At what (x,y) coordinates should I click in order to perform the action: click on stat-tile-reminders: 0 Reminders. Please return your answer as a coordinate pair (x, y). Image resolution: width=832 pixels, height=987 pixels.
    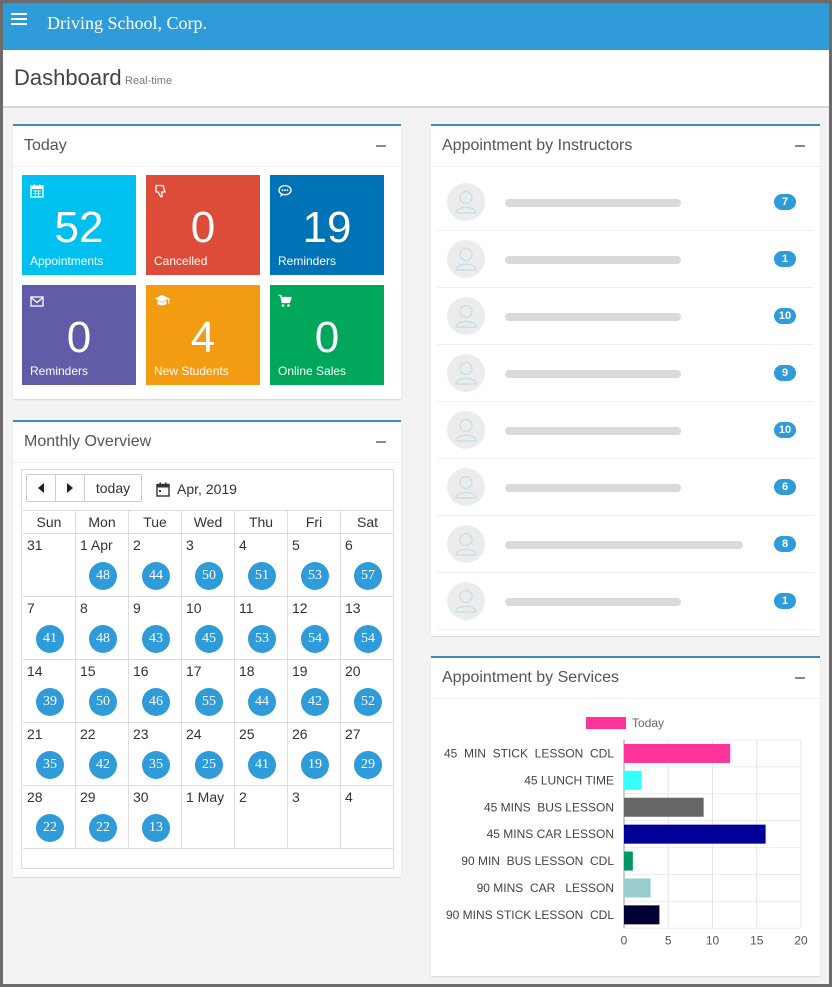
    Looking at the image, I should click on (79, 335).